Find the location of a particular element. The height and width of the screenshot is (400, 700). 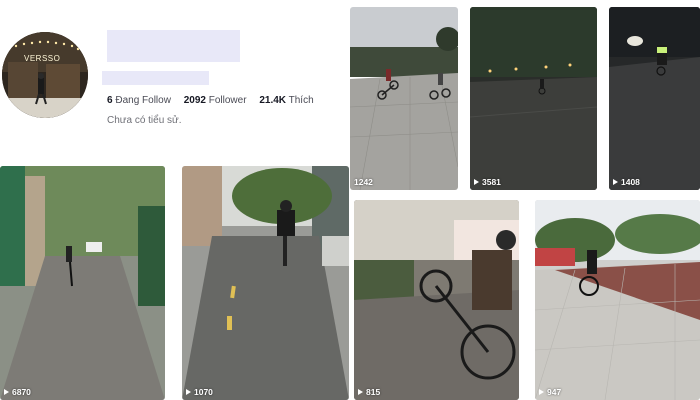

view-count: 1070 is located at coordinates (199, 392).